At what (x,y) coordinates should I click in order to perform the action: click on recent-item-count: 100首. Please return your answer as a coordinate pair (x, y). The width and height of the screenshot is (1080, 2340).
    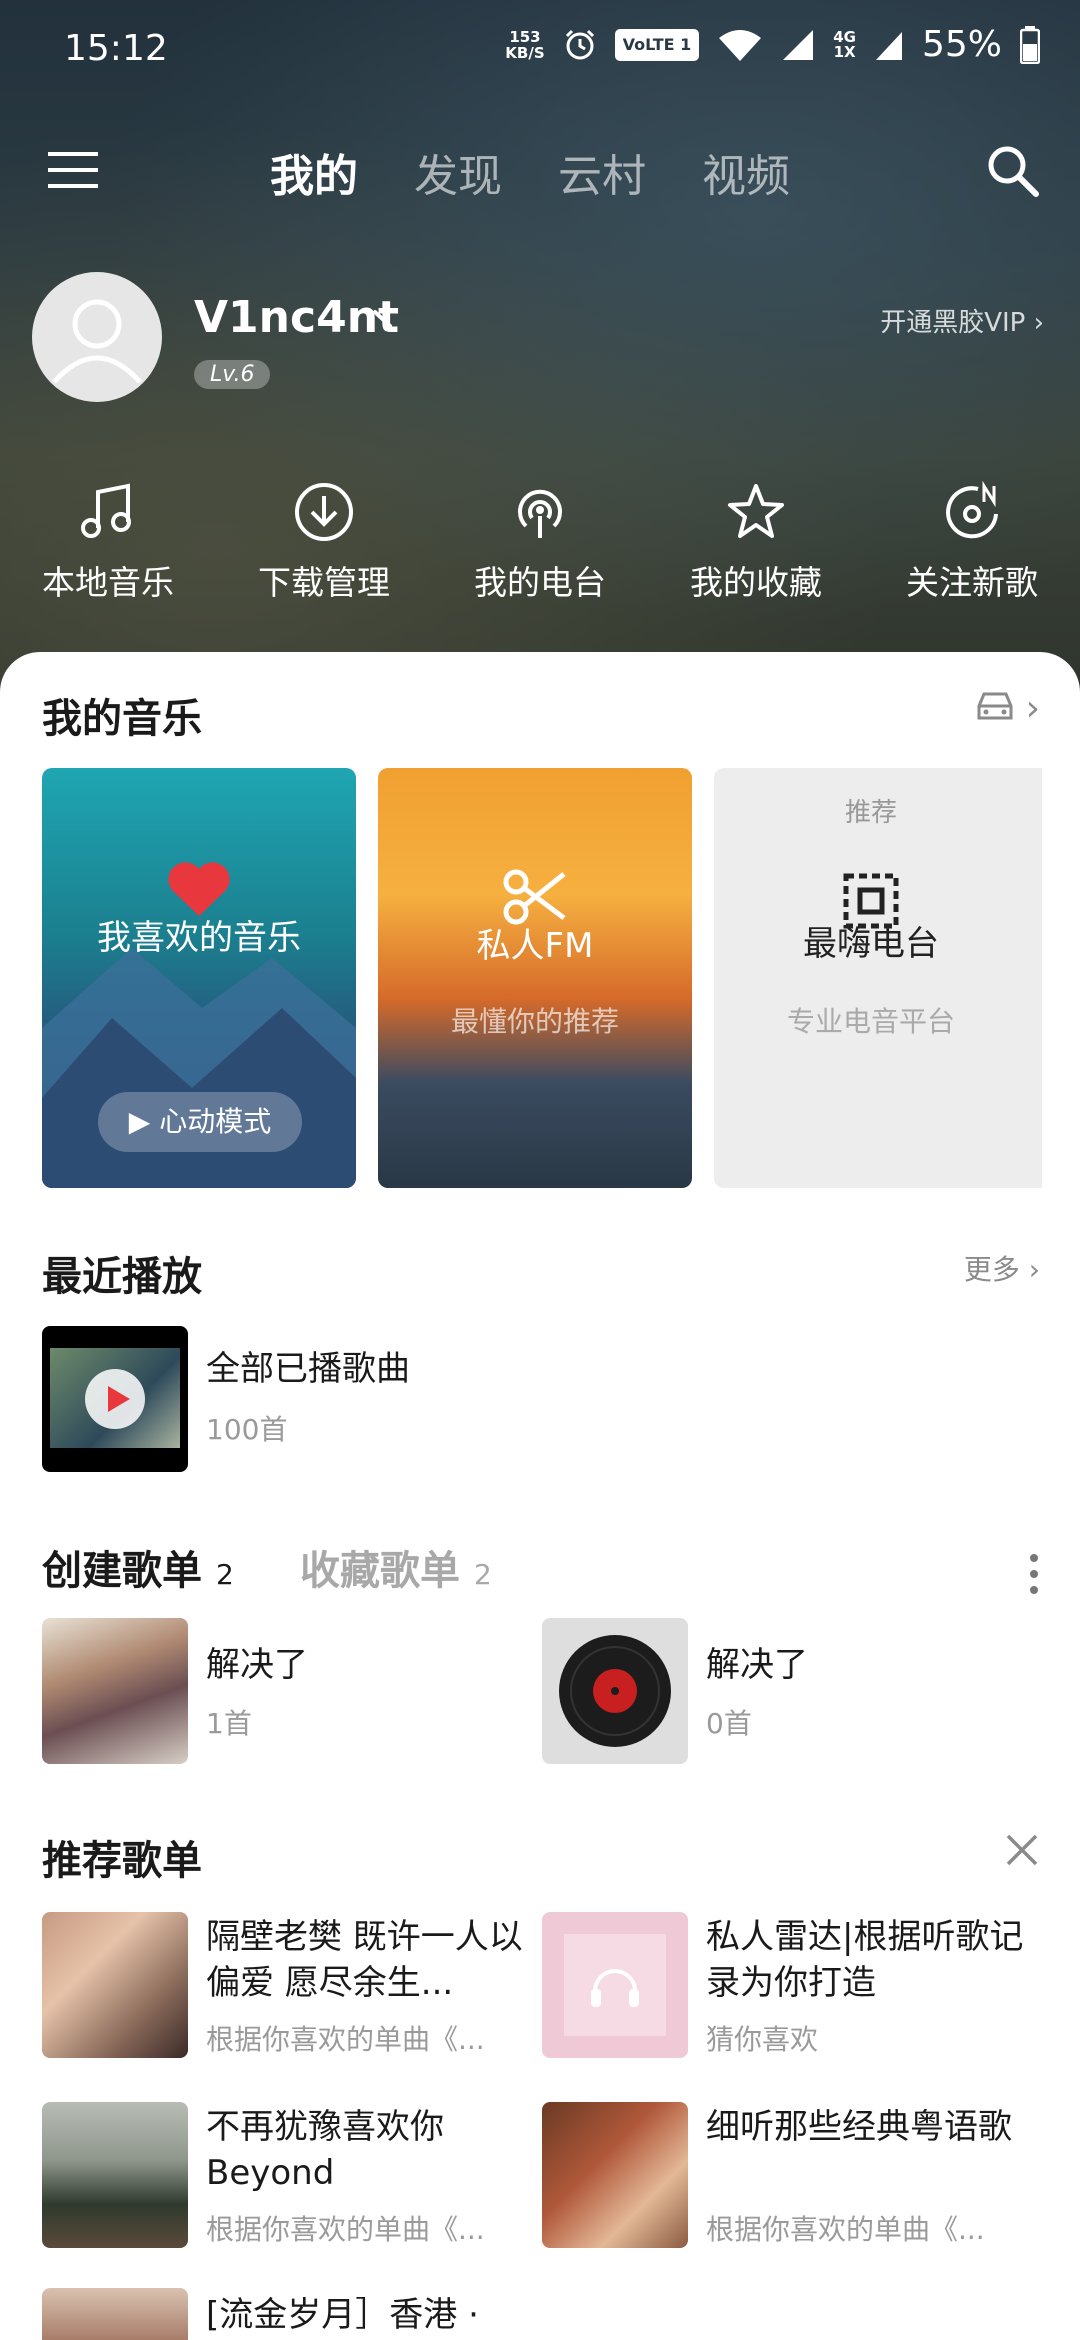
    Looking at the image, I should click on (247, 1429).